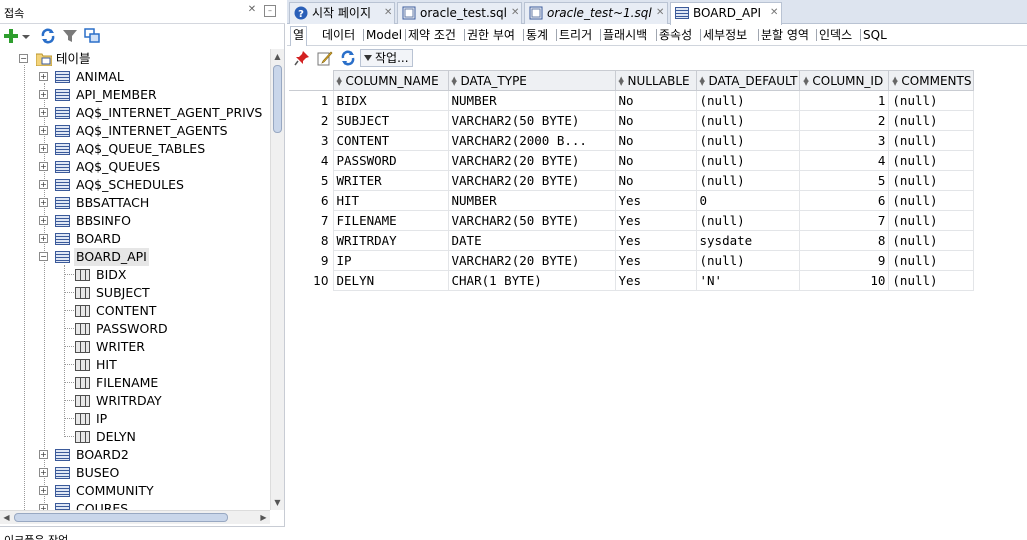  I want to click on tab-oracle-test-1-sql: oracle_test~1.sql ✕, so click(596, 13).